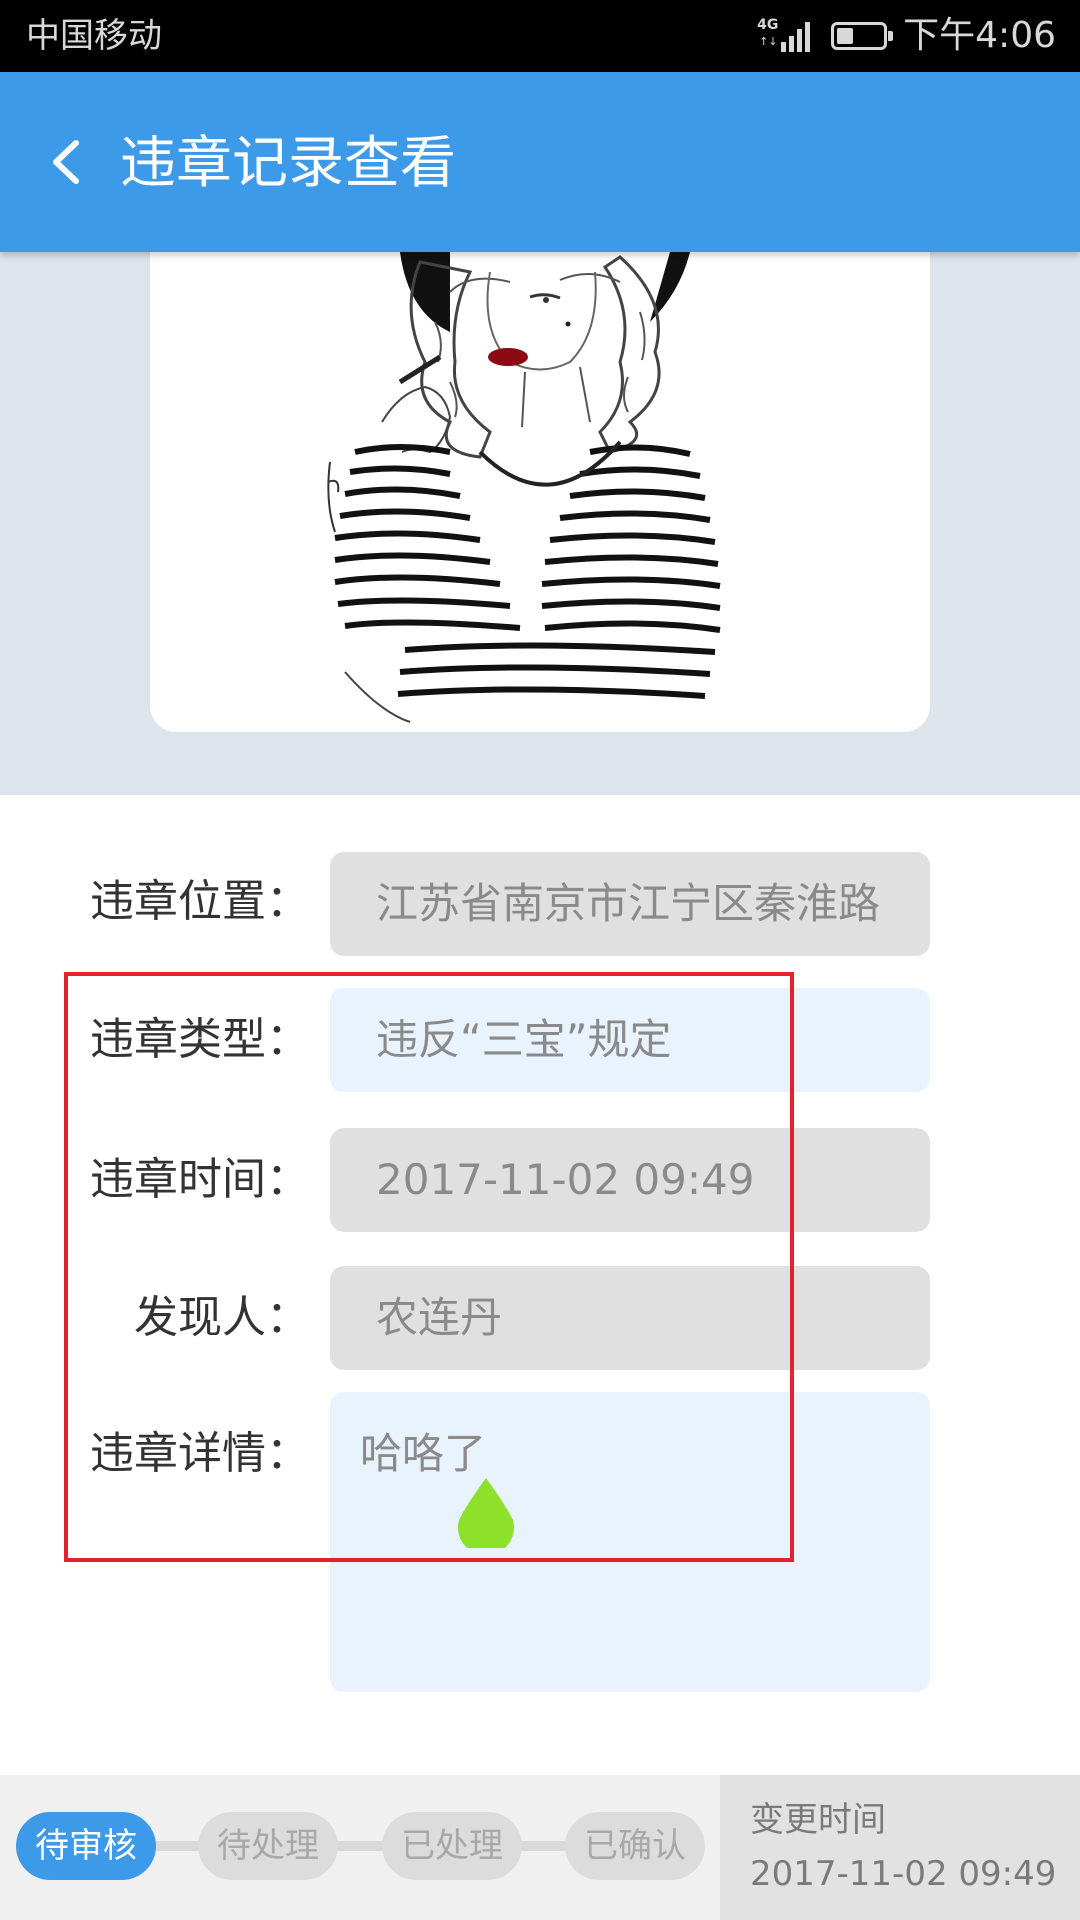 The width and height of the screenshot is (1080, 1920). I want to click on location-field: 江苏省南京市江宁区秦淮路, so click(630, 904).